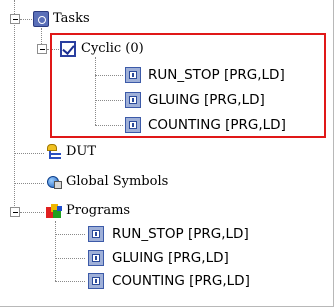 The height and width of the screenshot is (307, 334). Describe the element at coordinates (170, 258) in the screenshot. I see `tree-item-programs-gluing: GLUING [PRG,LD]` at that location.